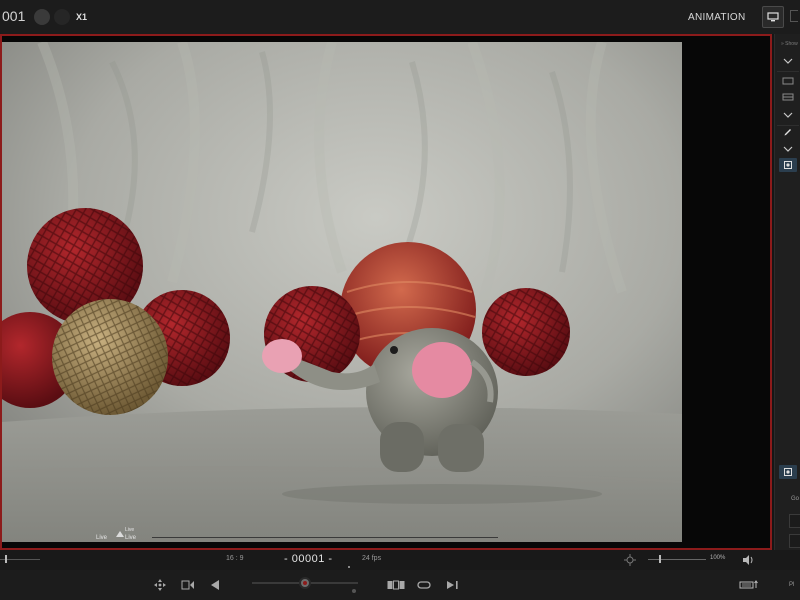 Image resolution: width=800 pixels, height=600 pixels. Describe the element at coordinates (235, 558) in the screenshot. I see `aspect-ratio-label: 16 : 9` at that location.